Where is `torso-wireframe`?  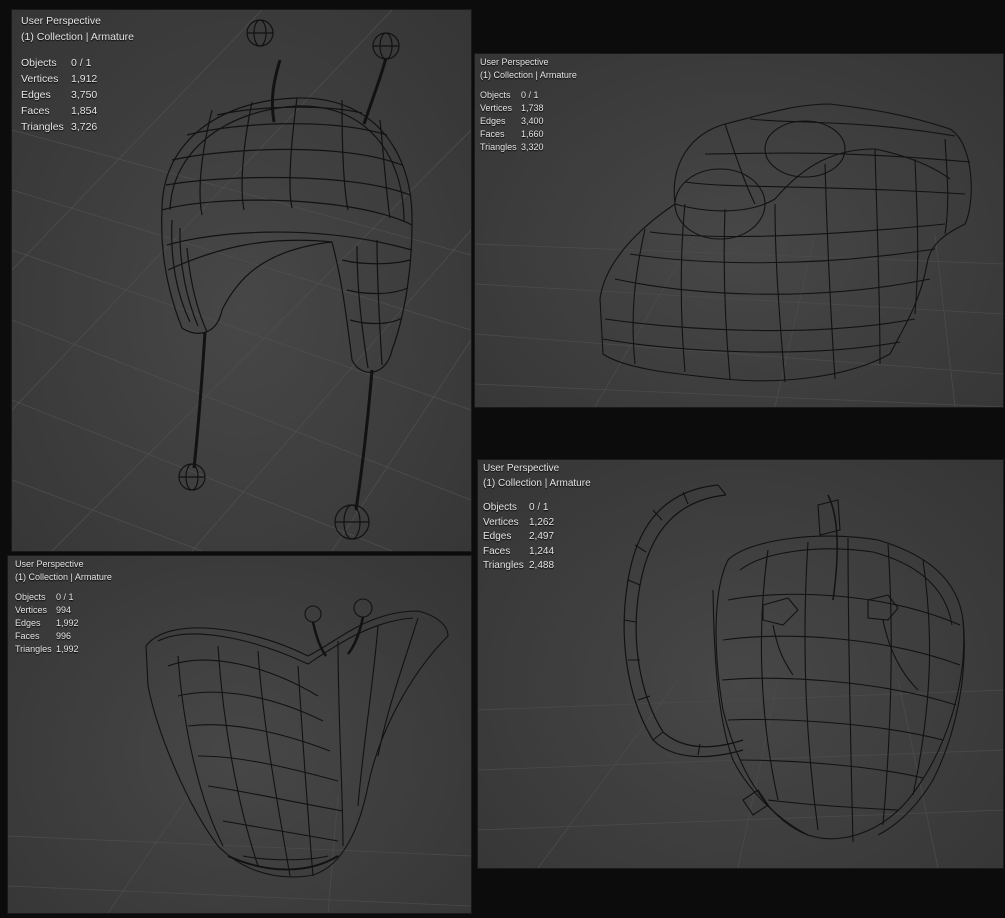 torso-wireframe is located at coordinates (785, 243).